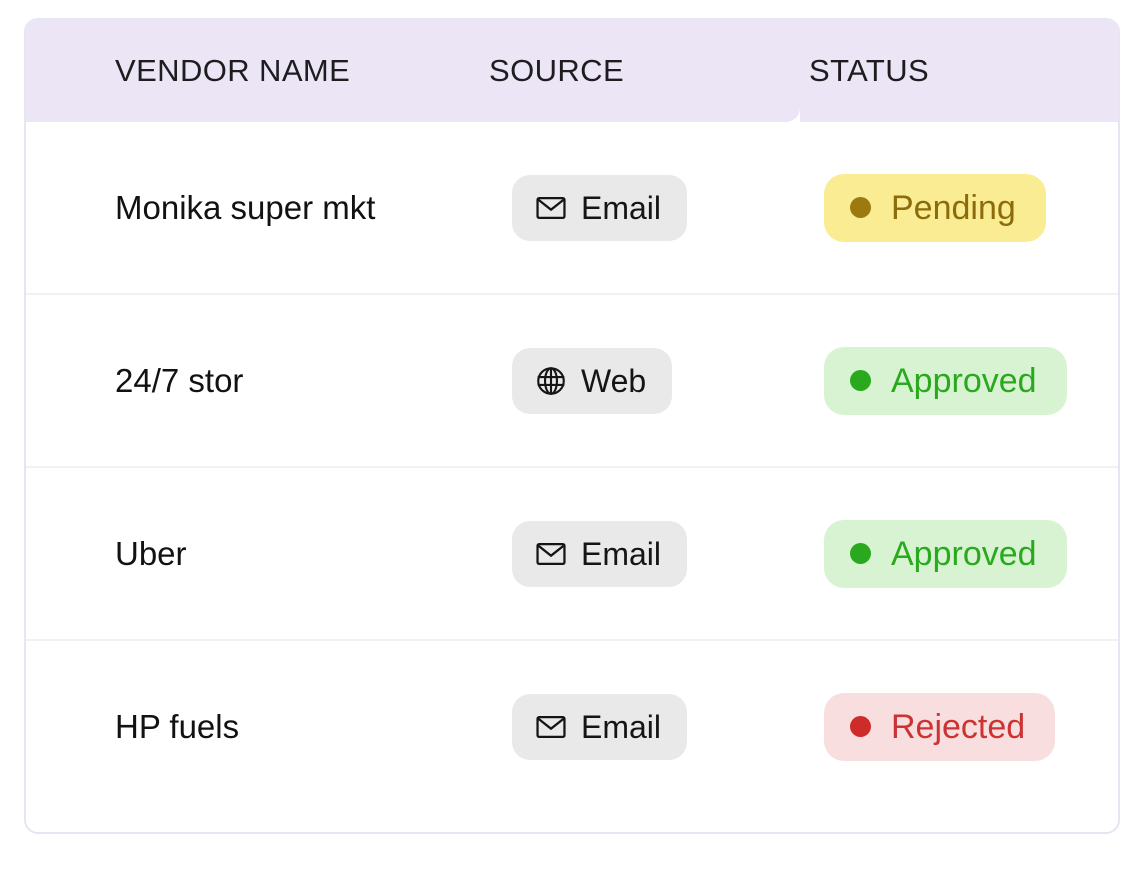 Image resolution: width=1144 pixels, height=870 pixels. I want to click on vendor-name-cell: 24/7 stor, so click(179, 380).